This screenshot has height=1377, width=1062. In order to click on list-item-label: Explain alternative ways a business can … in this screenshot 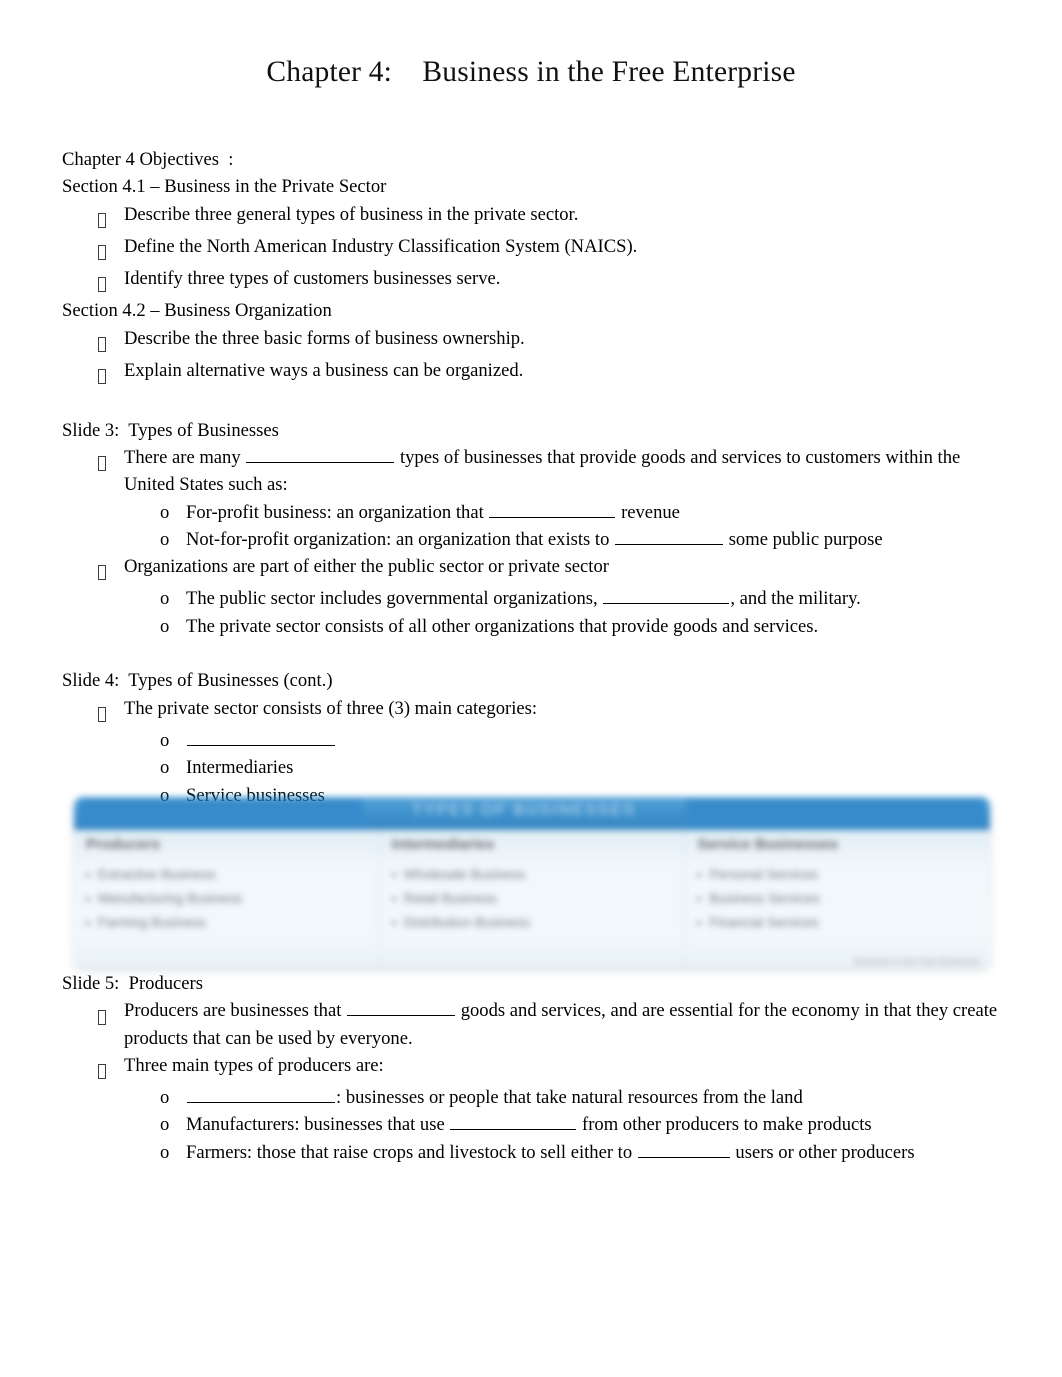, I will do `click(324, 371)`.